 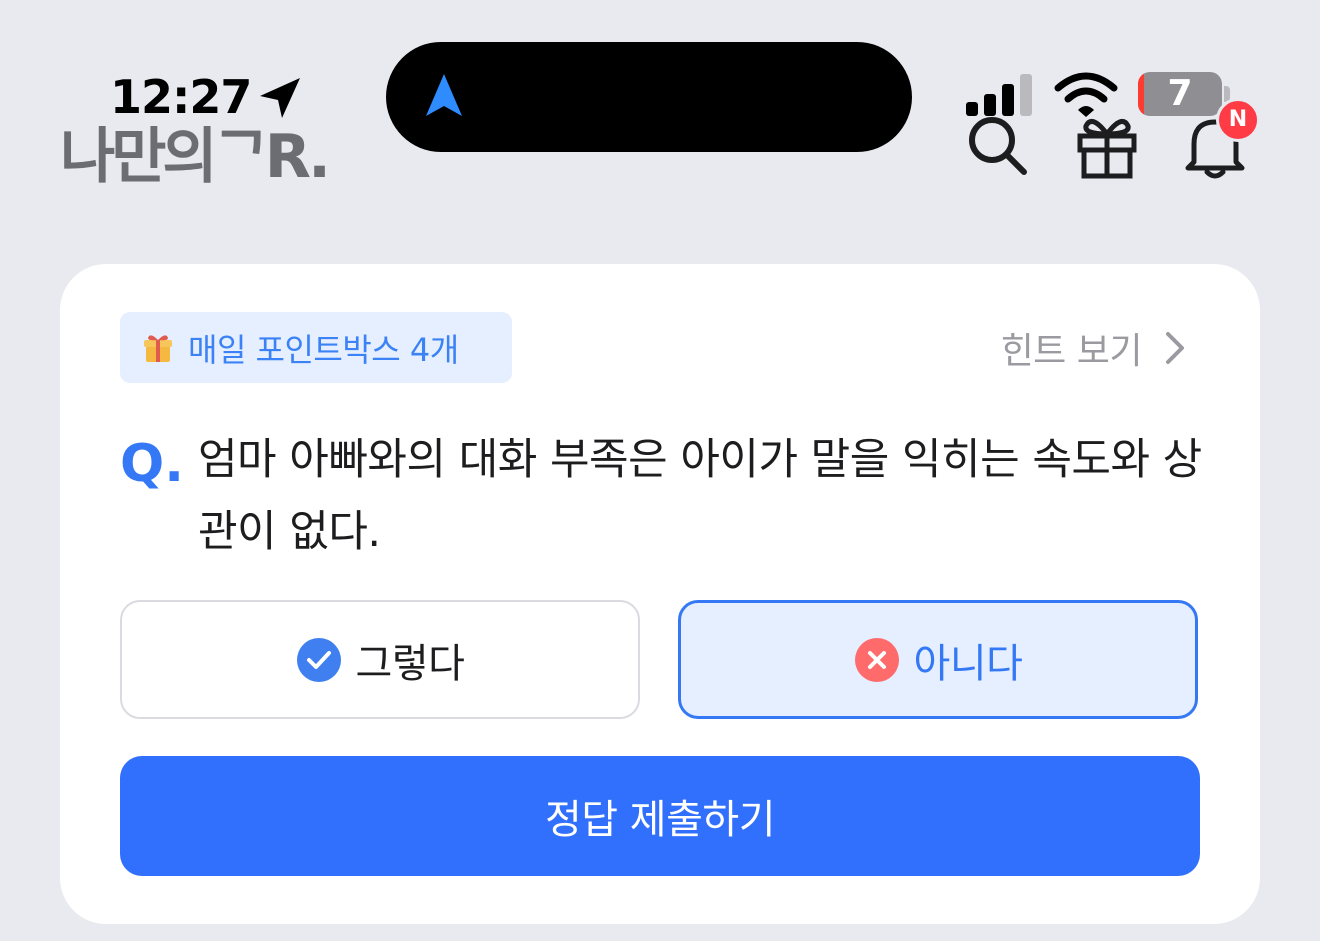 What do you see at coordinates (318, 659) in the screenshot?
I see `check-circle-icon` at bounding box center [318, 659].